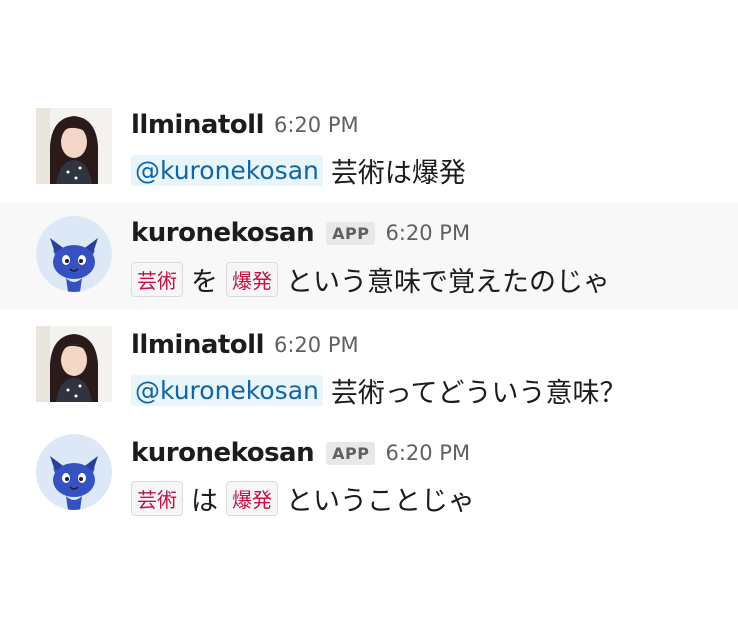 This screenshot has width=738, height=620. I want to click on message-text: 芸術 を 爆発 という意味で覚えたのじゃ, so click(370, 279).